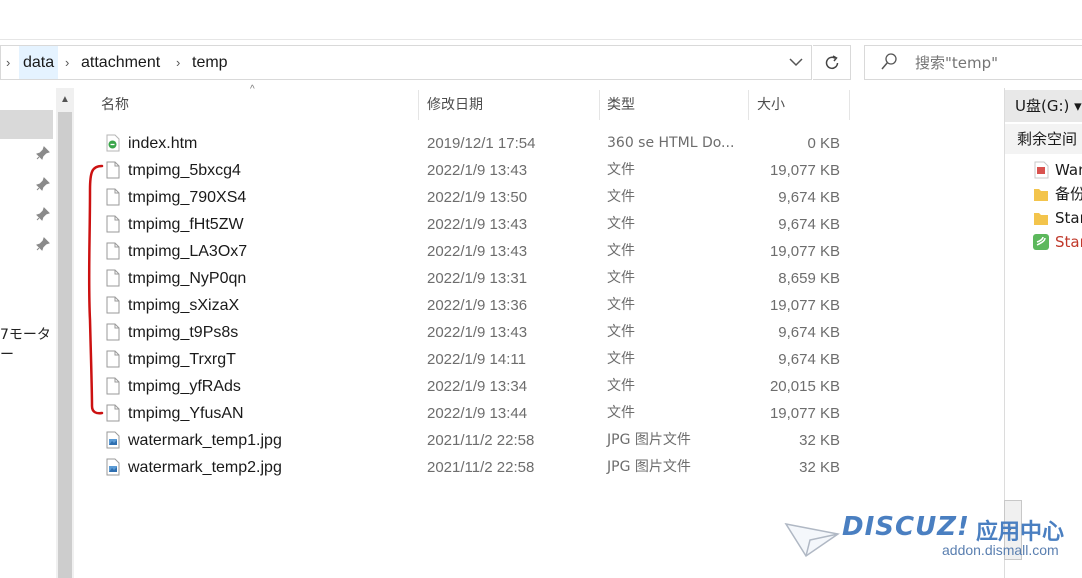  I want to click on file-row: tmpimg_NyP0qn 2022/1/9 13:31 文件 8,659 KB, so click(472, 278).